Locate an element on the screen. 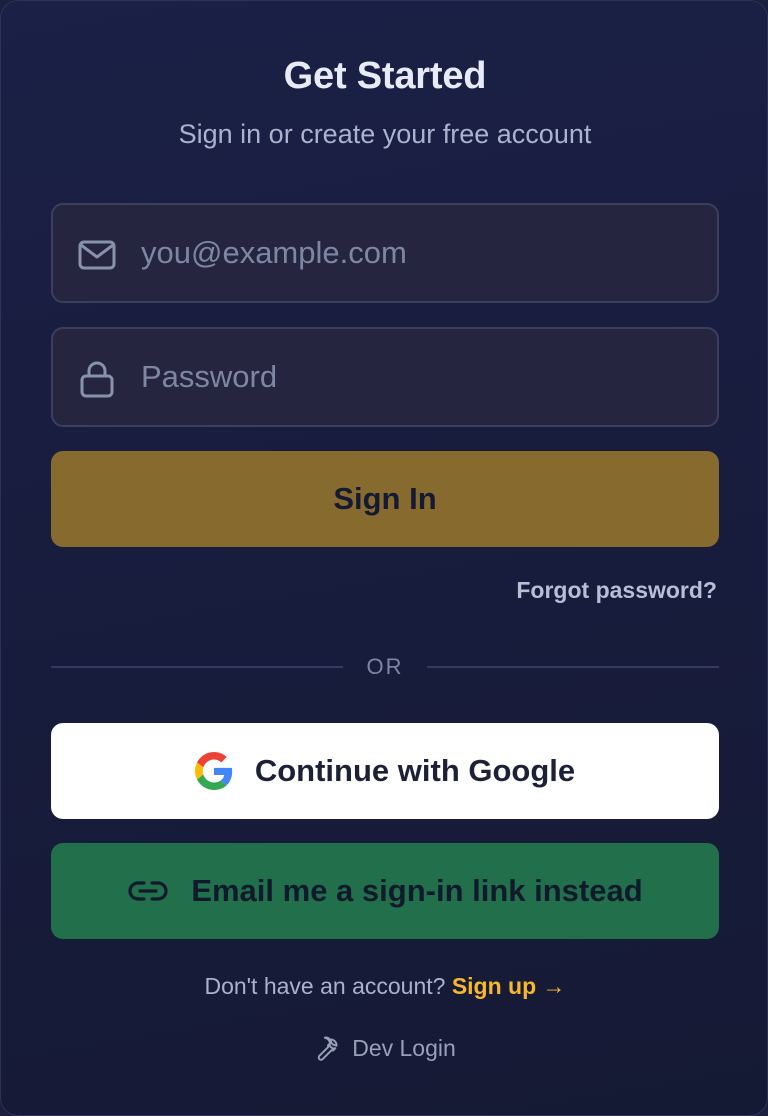 This screenshot has width=768, height=1116. magic-link-button: Email me a sign-in link instead is located at coordinates (385, 891).